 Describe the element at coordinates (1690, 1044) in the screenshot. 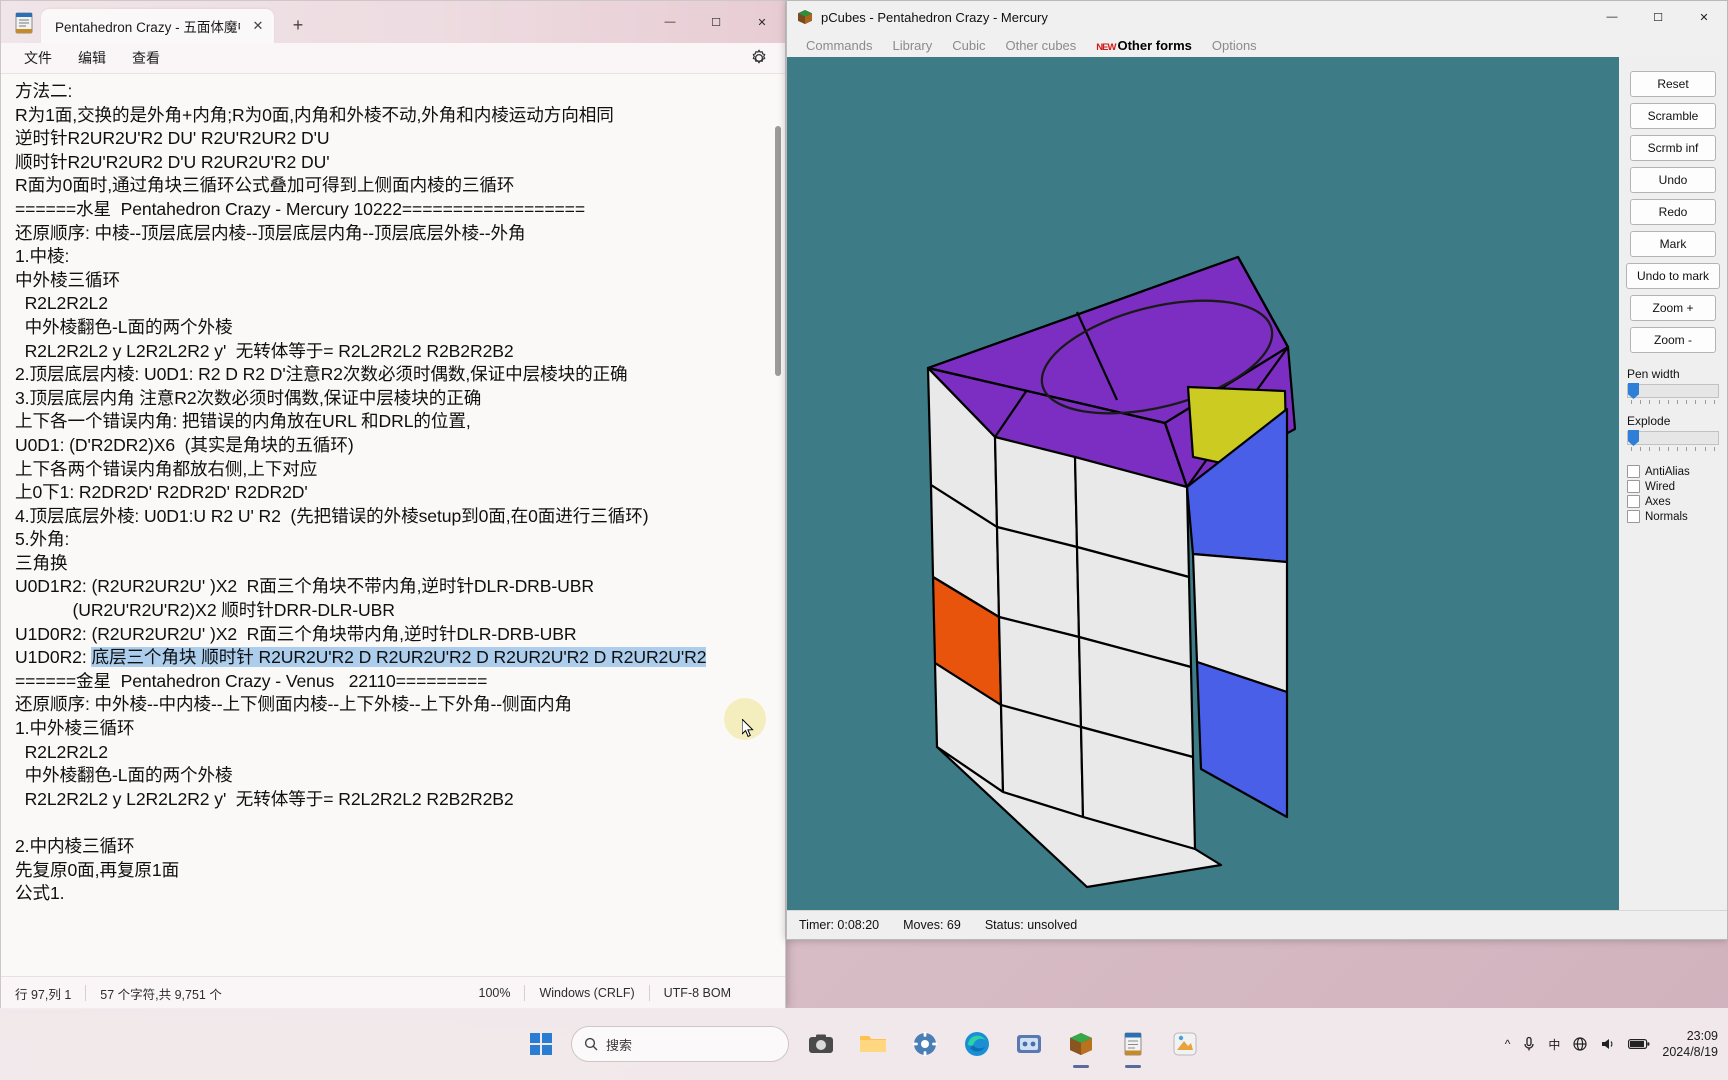

I see `clock: 23:09 2024/8/19` at that location.